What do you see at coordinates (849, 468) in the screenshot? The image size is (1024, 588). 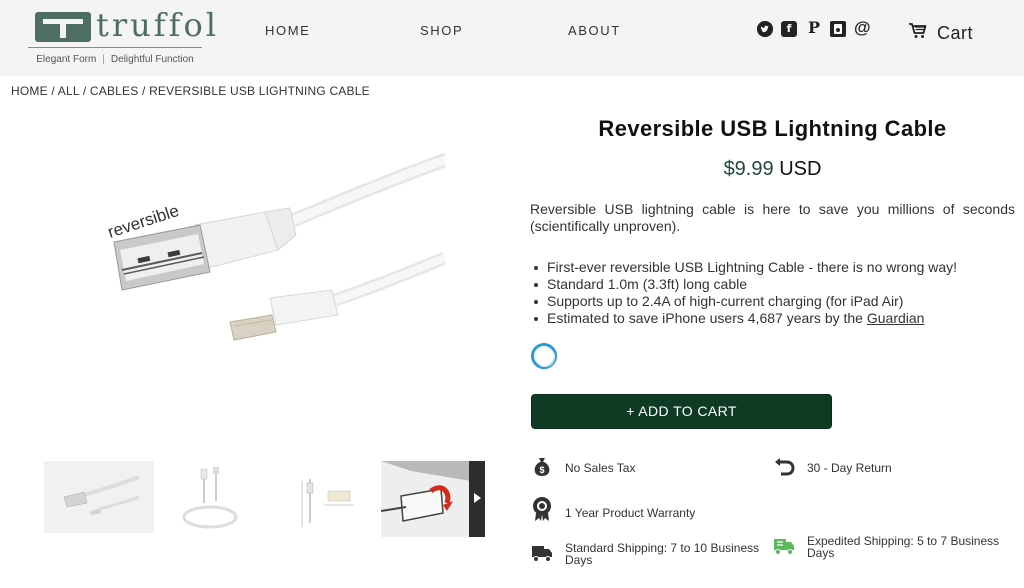 I see `perk-30-day-return: 30 - Day Return` at bounding box center [849, 468].